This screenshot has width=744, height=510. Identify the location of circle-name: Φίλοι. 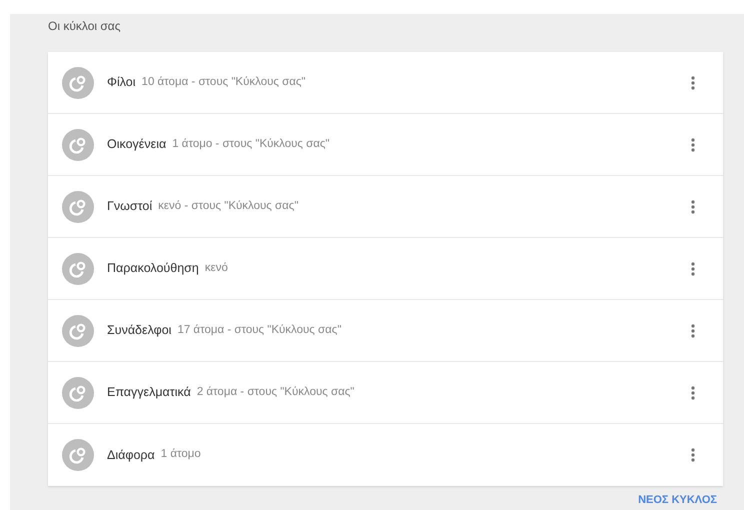
(121, 83).